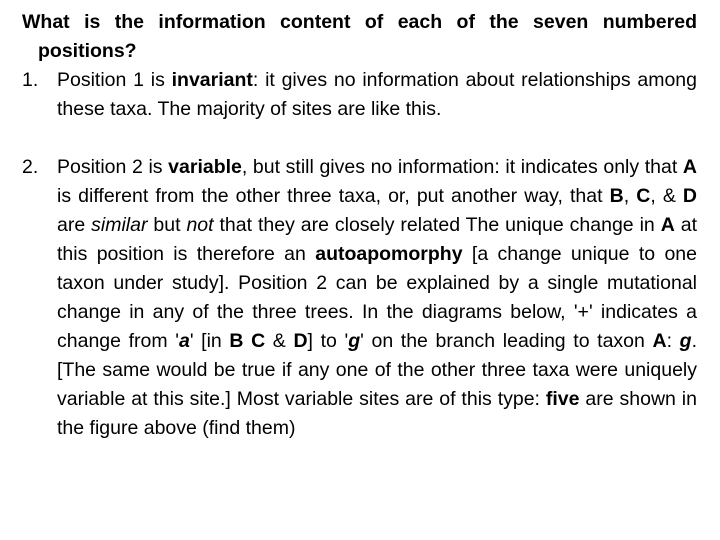 Image resolution: width=720 pixels, height=540 pixels. I want to click on list-item-marker: 1., so click(30, 80).